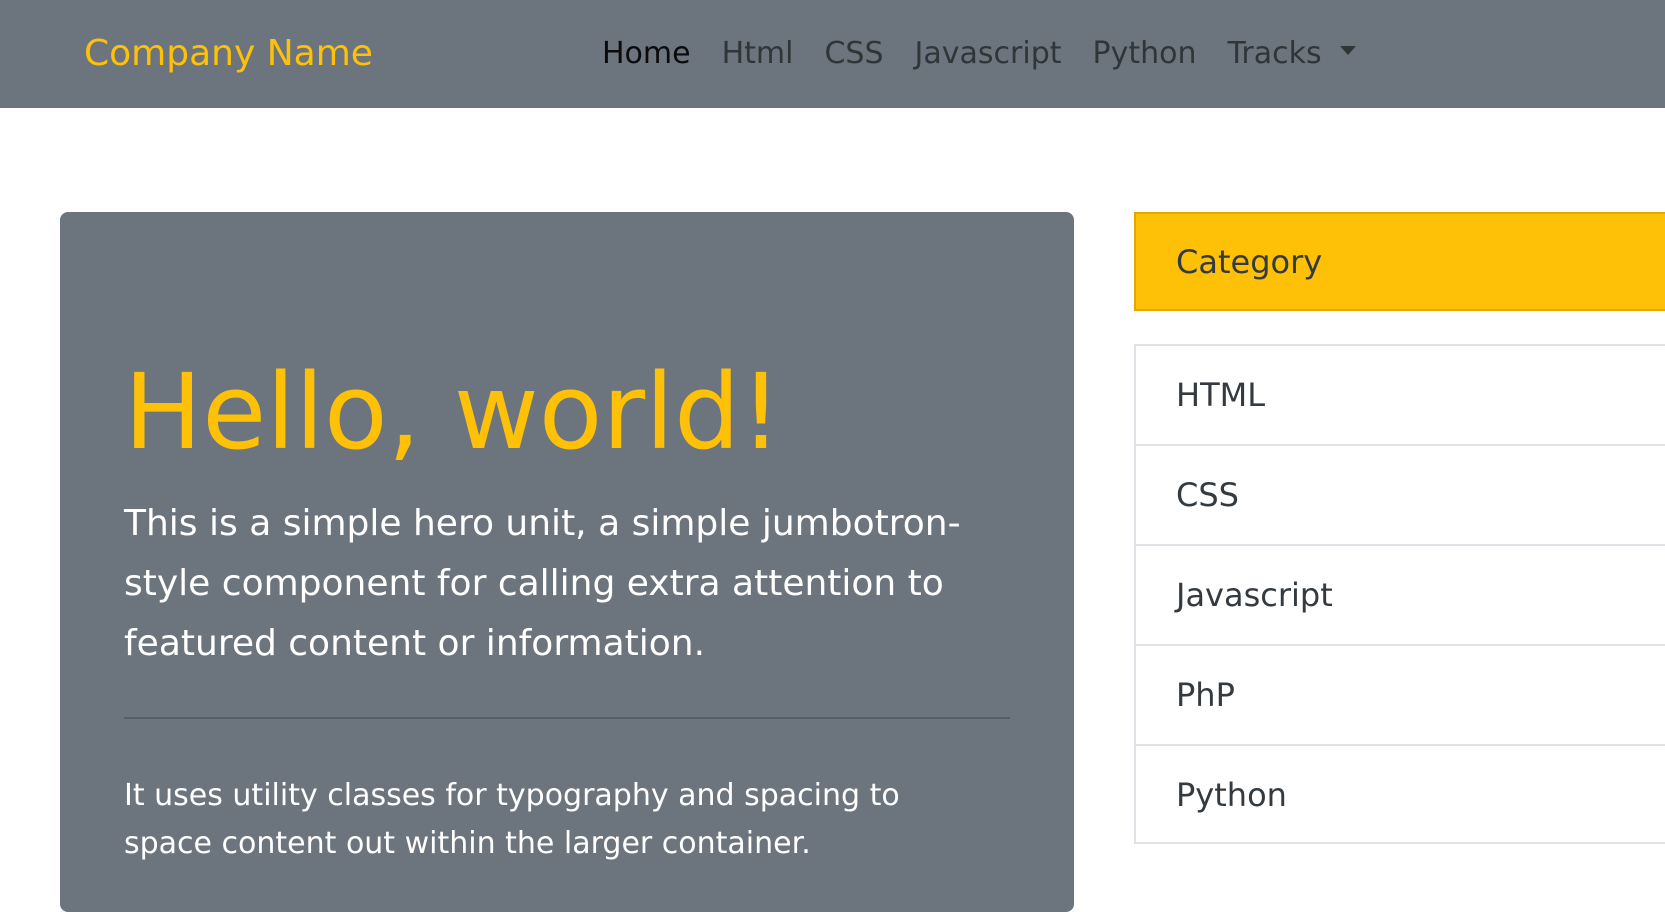 The height and width of the screenshot is (912, 1665). I want to click on category-item-javascript: Javascript, so click(1400, 596).